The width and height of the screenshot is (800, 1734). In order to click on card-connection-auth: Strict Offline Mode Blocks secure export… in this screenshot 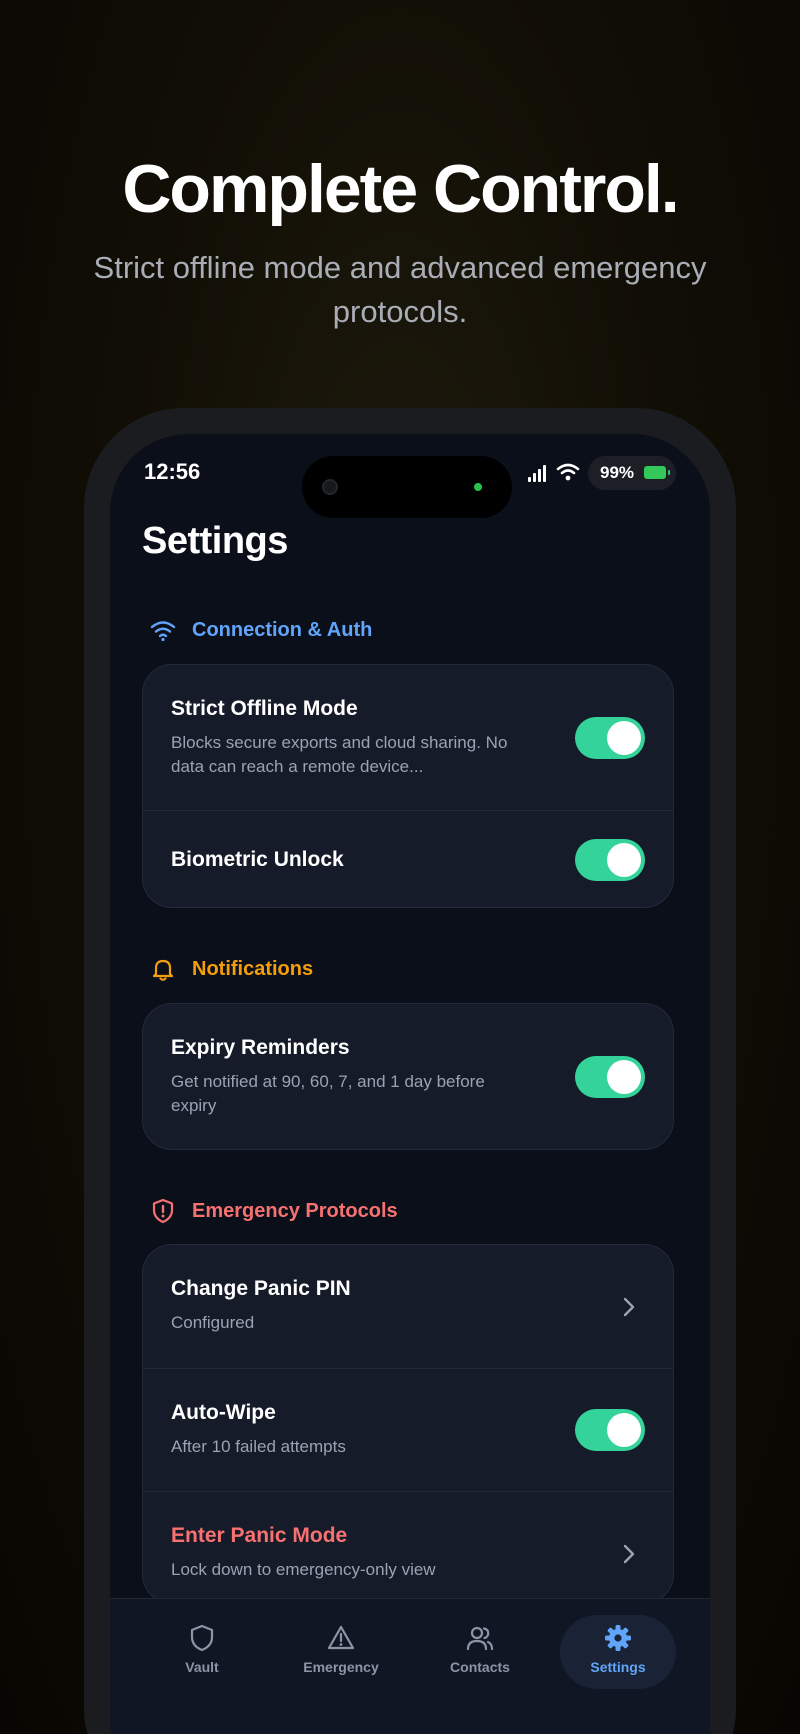, I will do `click(408, 786)`.